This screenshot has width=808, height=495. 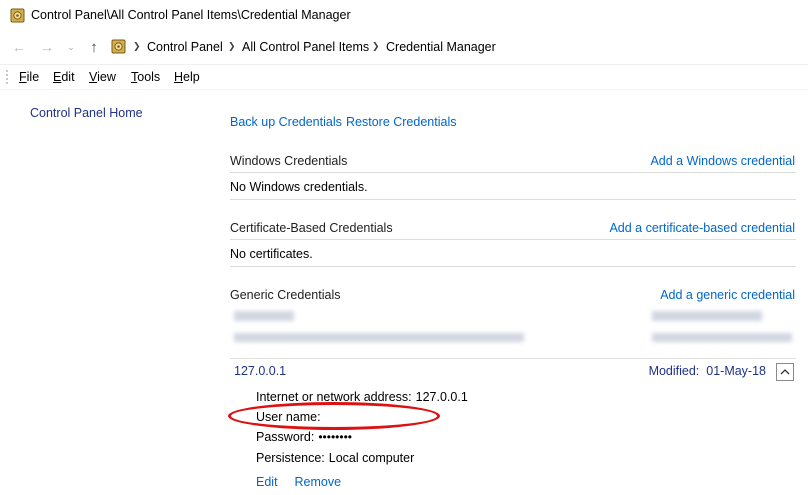 What do you see at coordinates (441, 47) in the screenshot?
I see `breadcrumb-credential-manager: Credential Manager` at bounding box center [441, 47].